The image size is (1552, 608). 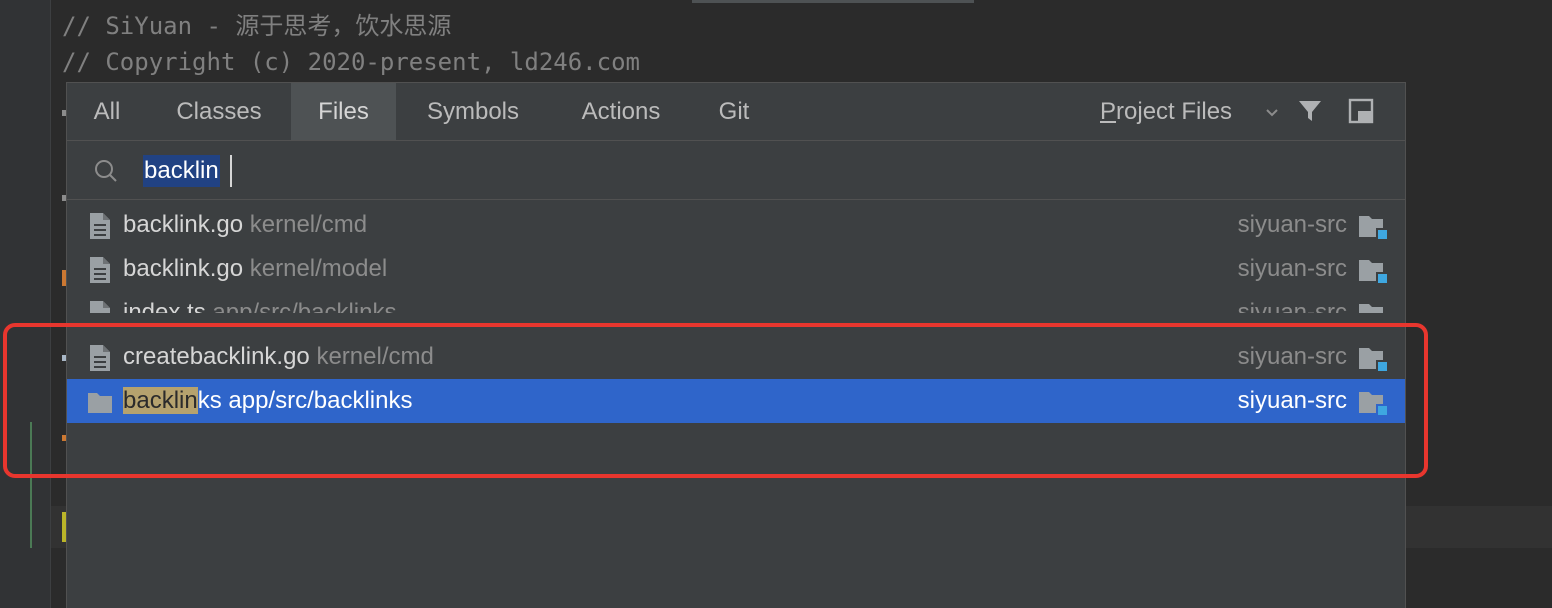 I want to click on ts-file-icon, so click(x=100, y=307).